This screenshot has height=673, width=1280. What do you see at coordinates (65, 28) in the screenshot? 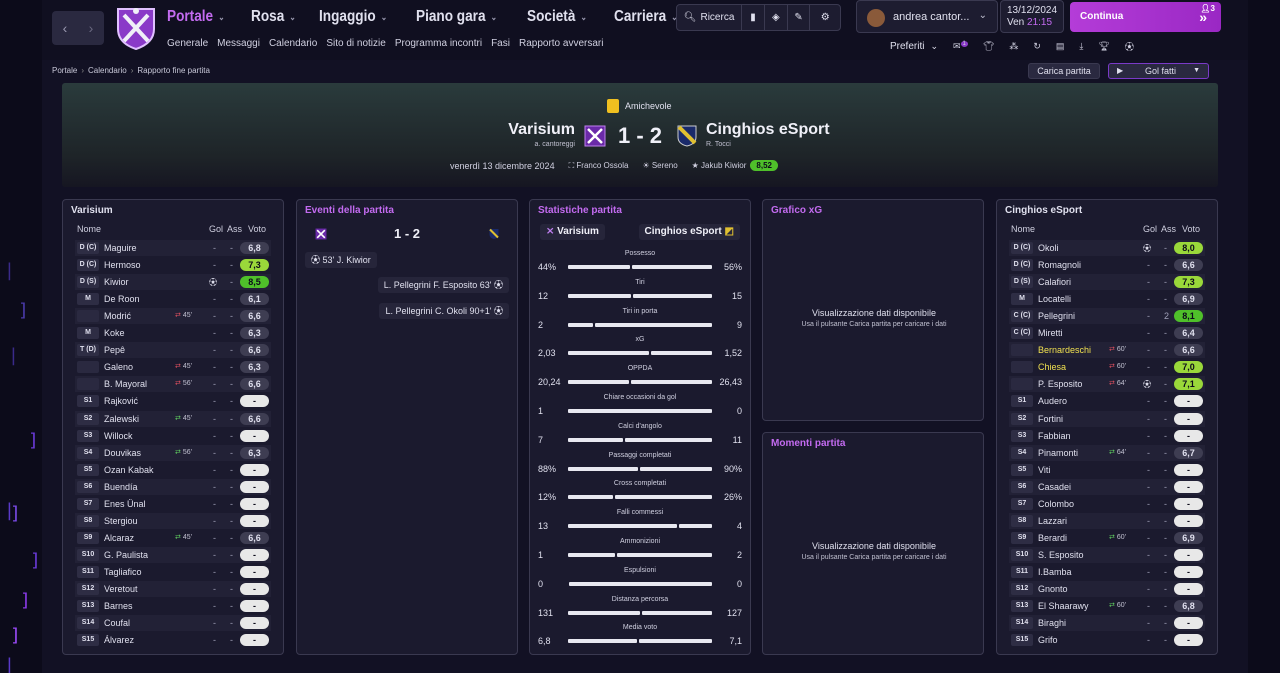
I see `back-button: ‹` at bounding box center [65, 28].